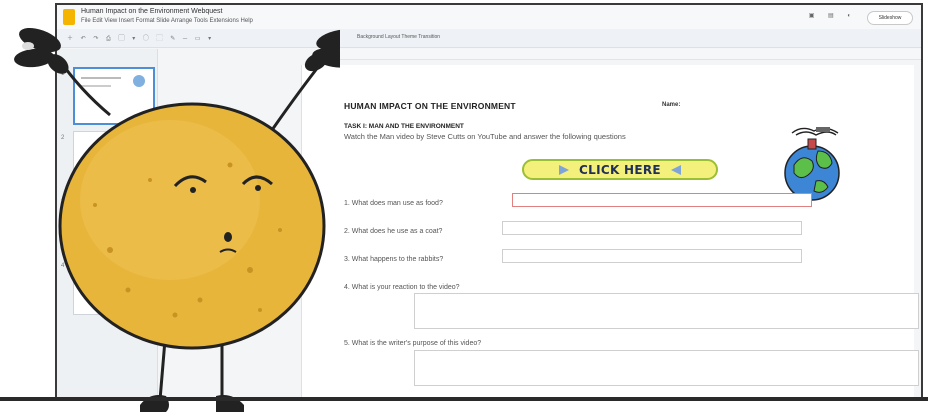  I want to click on toolbar-slide-actions: Background Layout Theme Transition, so click(398, 37).